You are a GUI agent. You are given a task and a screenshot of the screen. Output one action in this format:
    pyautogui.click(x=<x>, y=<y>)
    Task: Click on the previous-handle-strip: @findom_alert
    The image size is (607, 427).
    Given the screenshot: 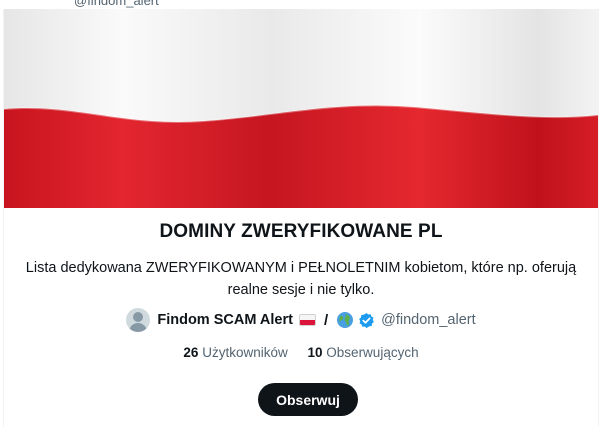 What is the action you would take?
    pyautogui.click(x=303, y=4)
    